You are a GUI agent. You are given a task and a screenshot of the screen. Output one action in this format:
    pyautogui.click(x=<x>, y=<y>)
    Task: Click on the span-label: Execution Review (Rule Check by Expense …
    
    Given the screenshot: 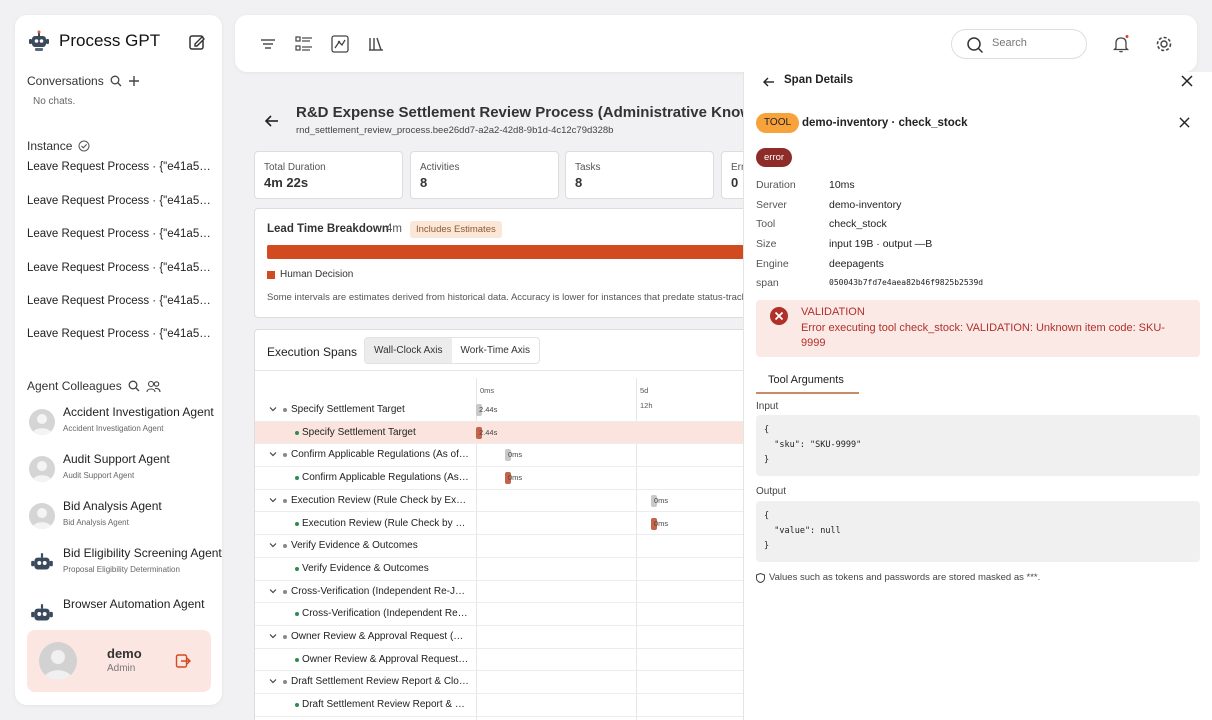 What is the action you would take?
    pyautogui.click(x=380, y=500)
    